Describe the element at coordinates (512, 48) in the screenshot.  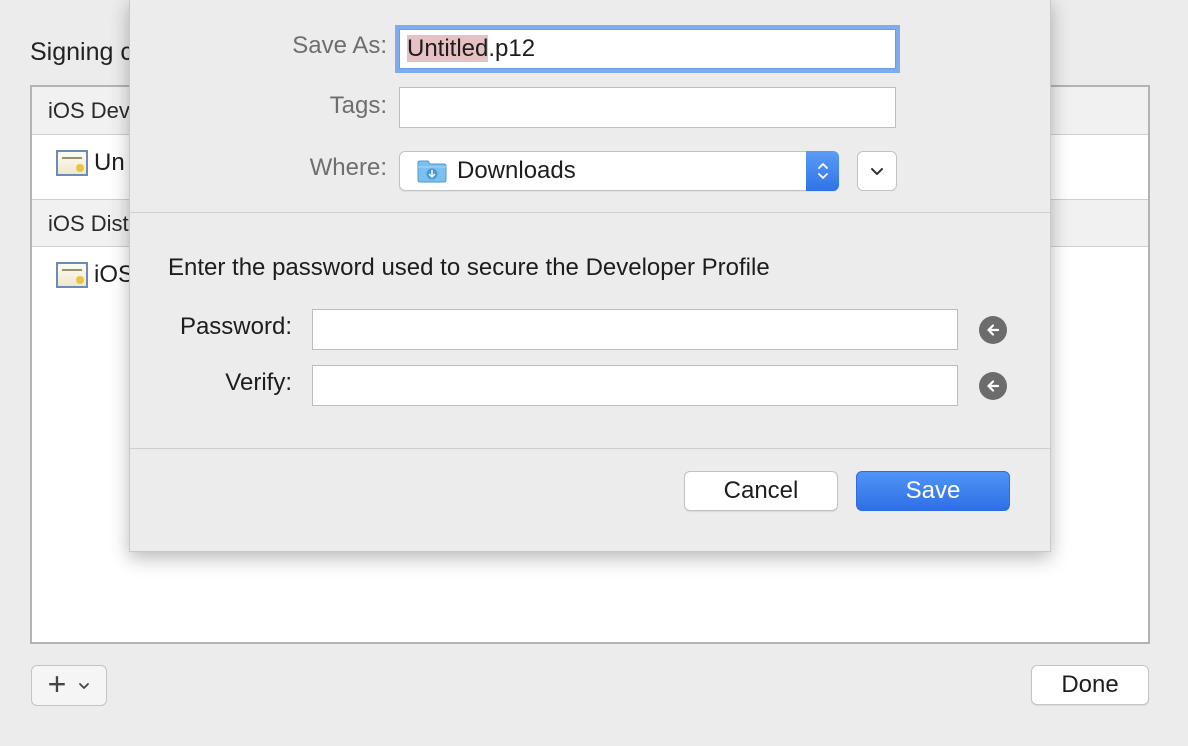
I see `filename-extension: .p12` at that location.